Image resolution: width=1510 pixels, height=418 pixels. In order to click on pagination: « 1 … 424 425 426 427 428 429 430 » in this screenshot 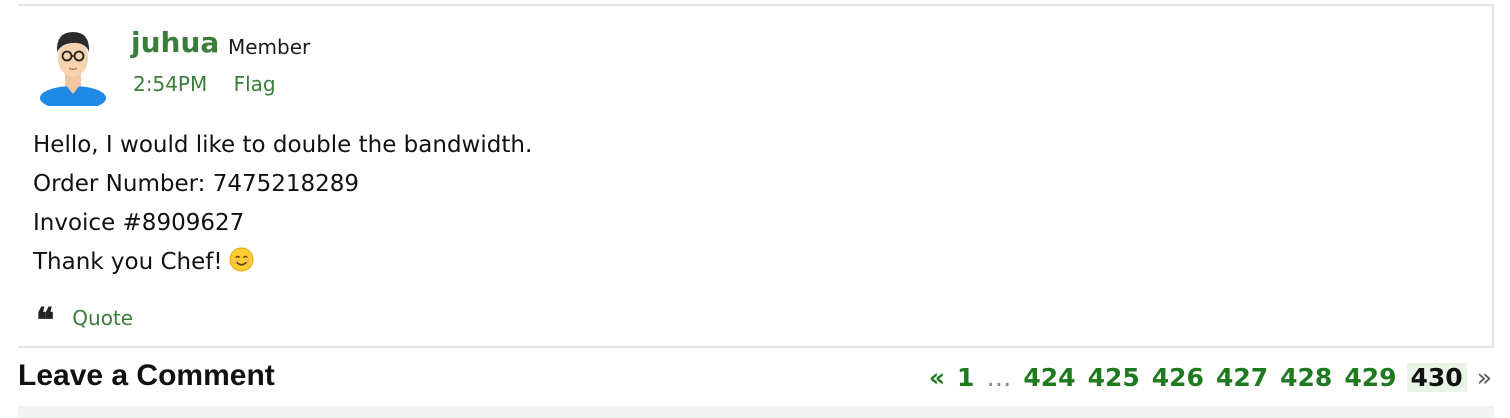, I will do `click(1210, 377)`.